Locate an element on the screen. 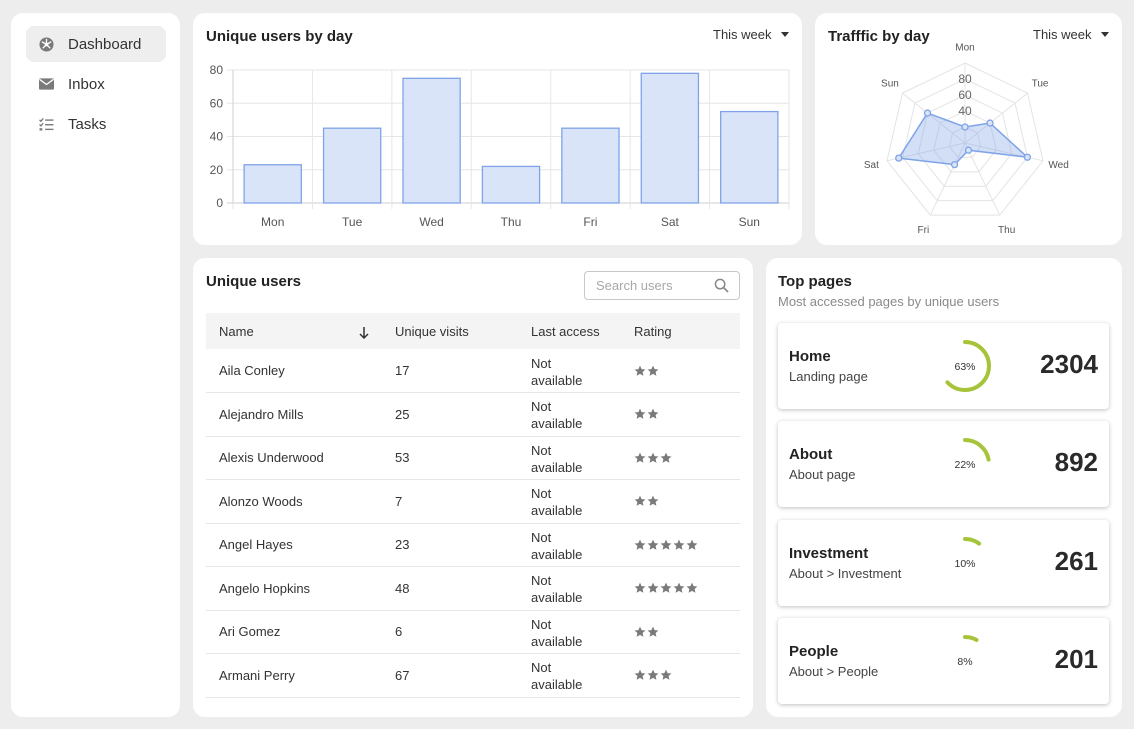  radar-point-fri is located at coordinates (954, 164).